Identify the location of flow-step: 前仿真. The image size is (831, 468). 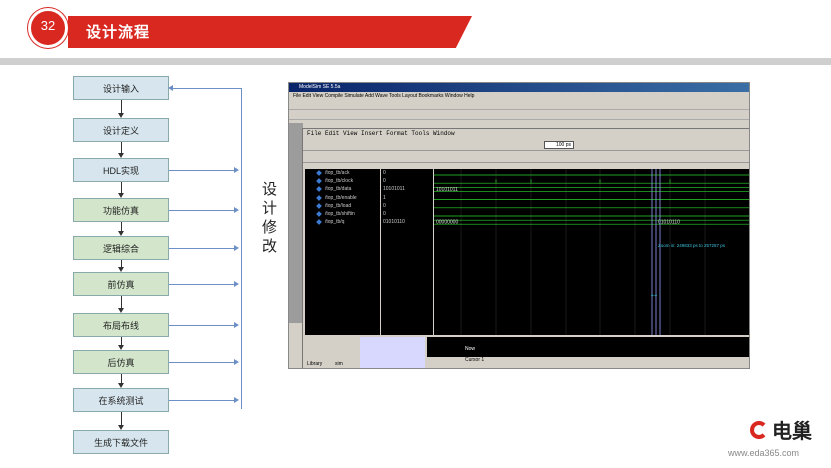
(121, 284).